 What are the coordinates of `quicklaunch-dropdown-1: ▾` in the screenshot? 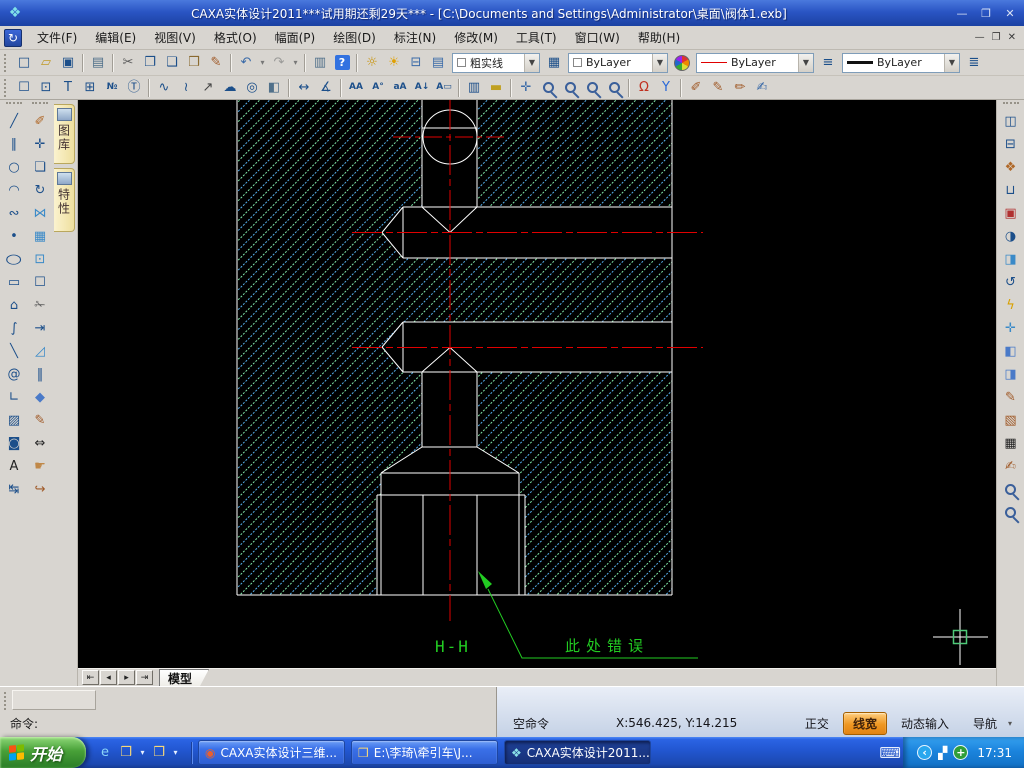 It's located at (142, 753).